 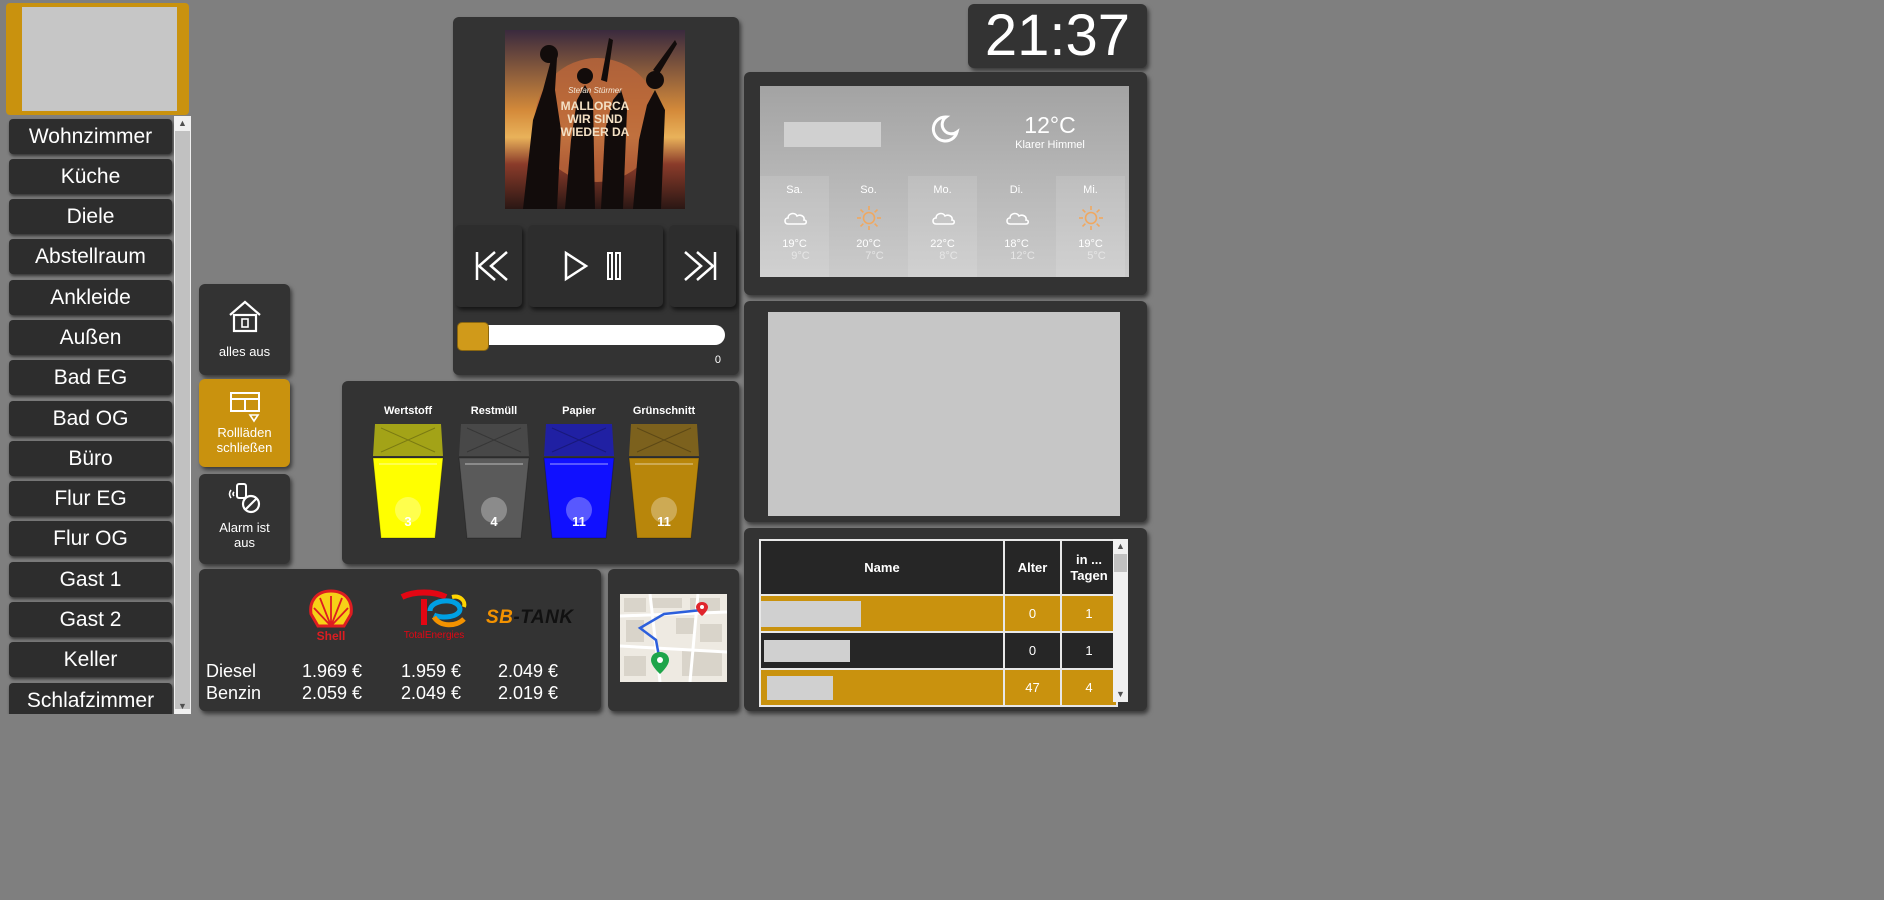 What do you see at coordinates (882, 567) in the screenshot?
I see `column-header-name: Name` at bounding box center [882, 567].